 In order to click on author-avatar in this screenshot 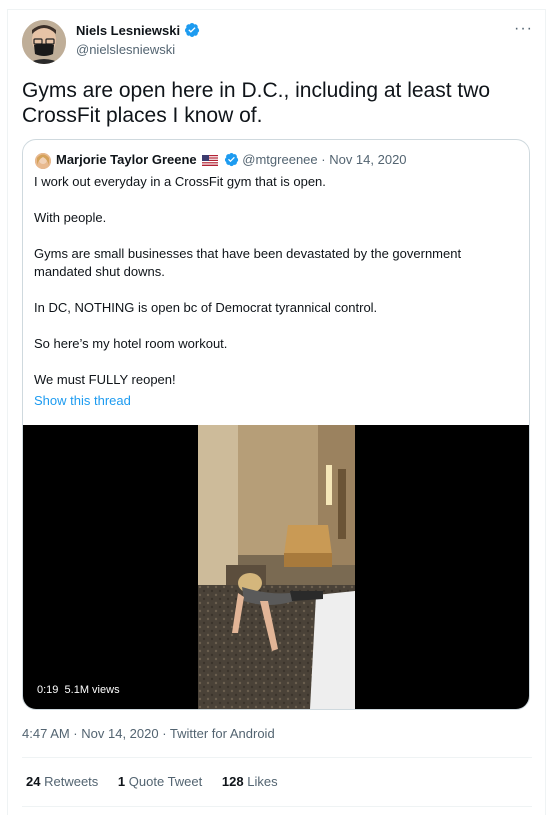, I will do `click(44, 42)`.